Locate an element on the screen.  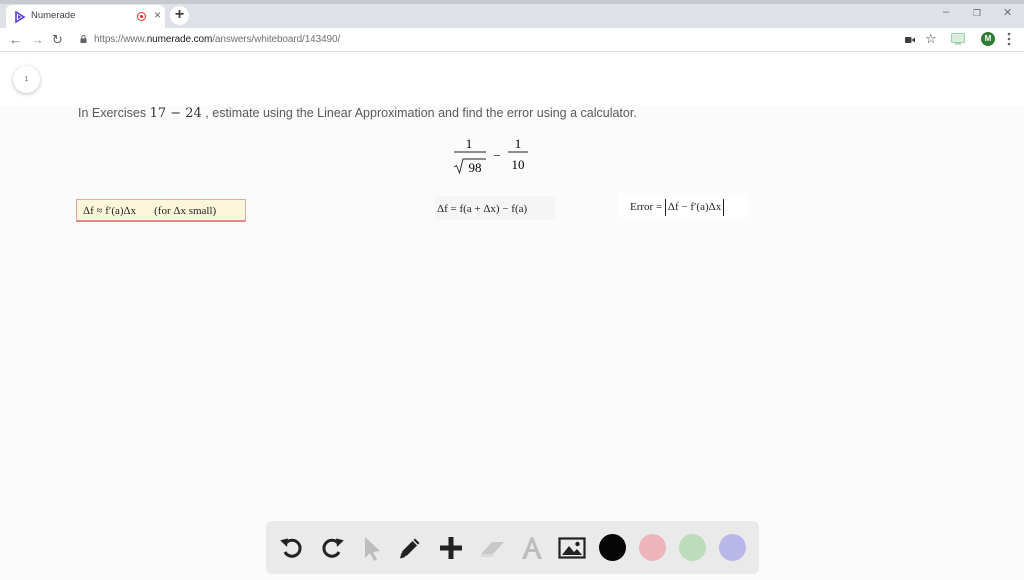
radicand: 98 is located at coordinates (475, 167).